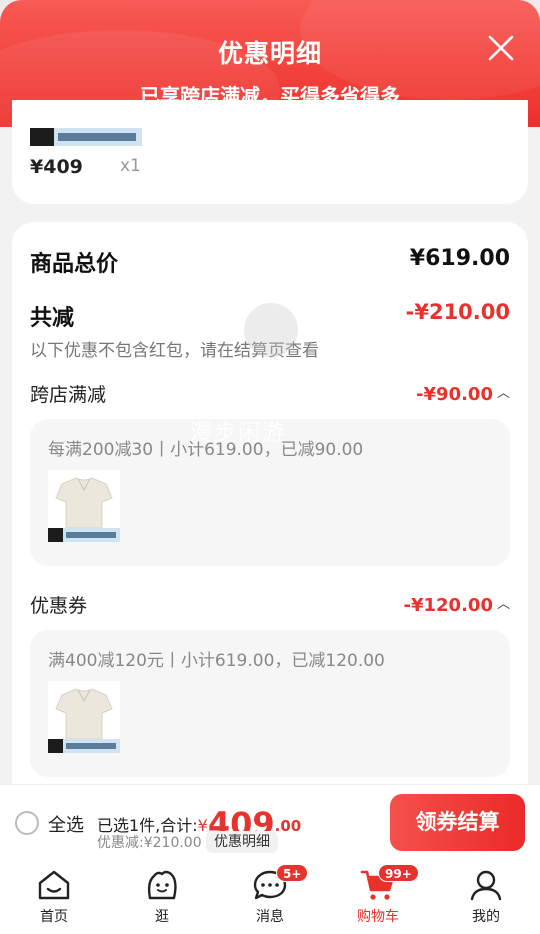 The height and width of the screenshot is (934, 540). I want to click on select-all-radio, so click(27, 823).